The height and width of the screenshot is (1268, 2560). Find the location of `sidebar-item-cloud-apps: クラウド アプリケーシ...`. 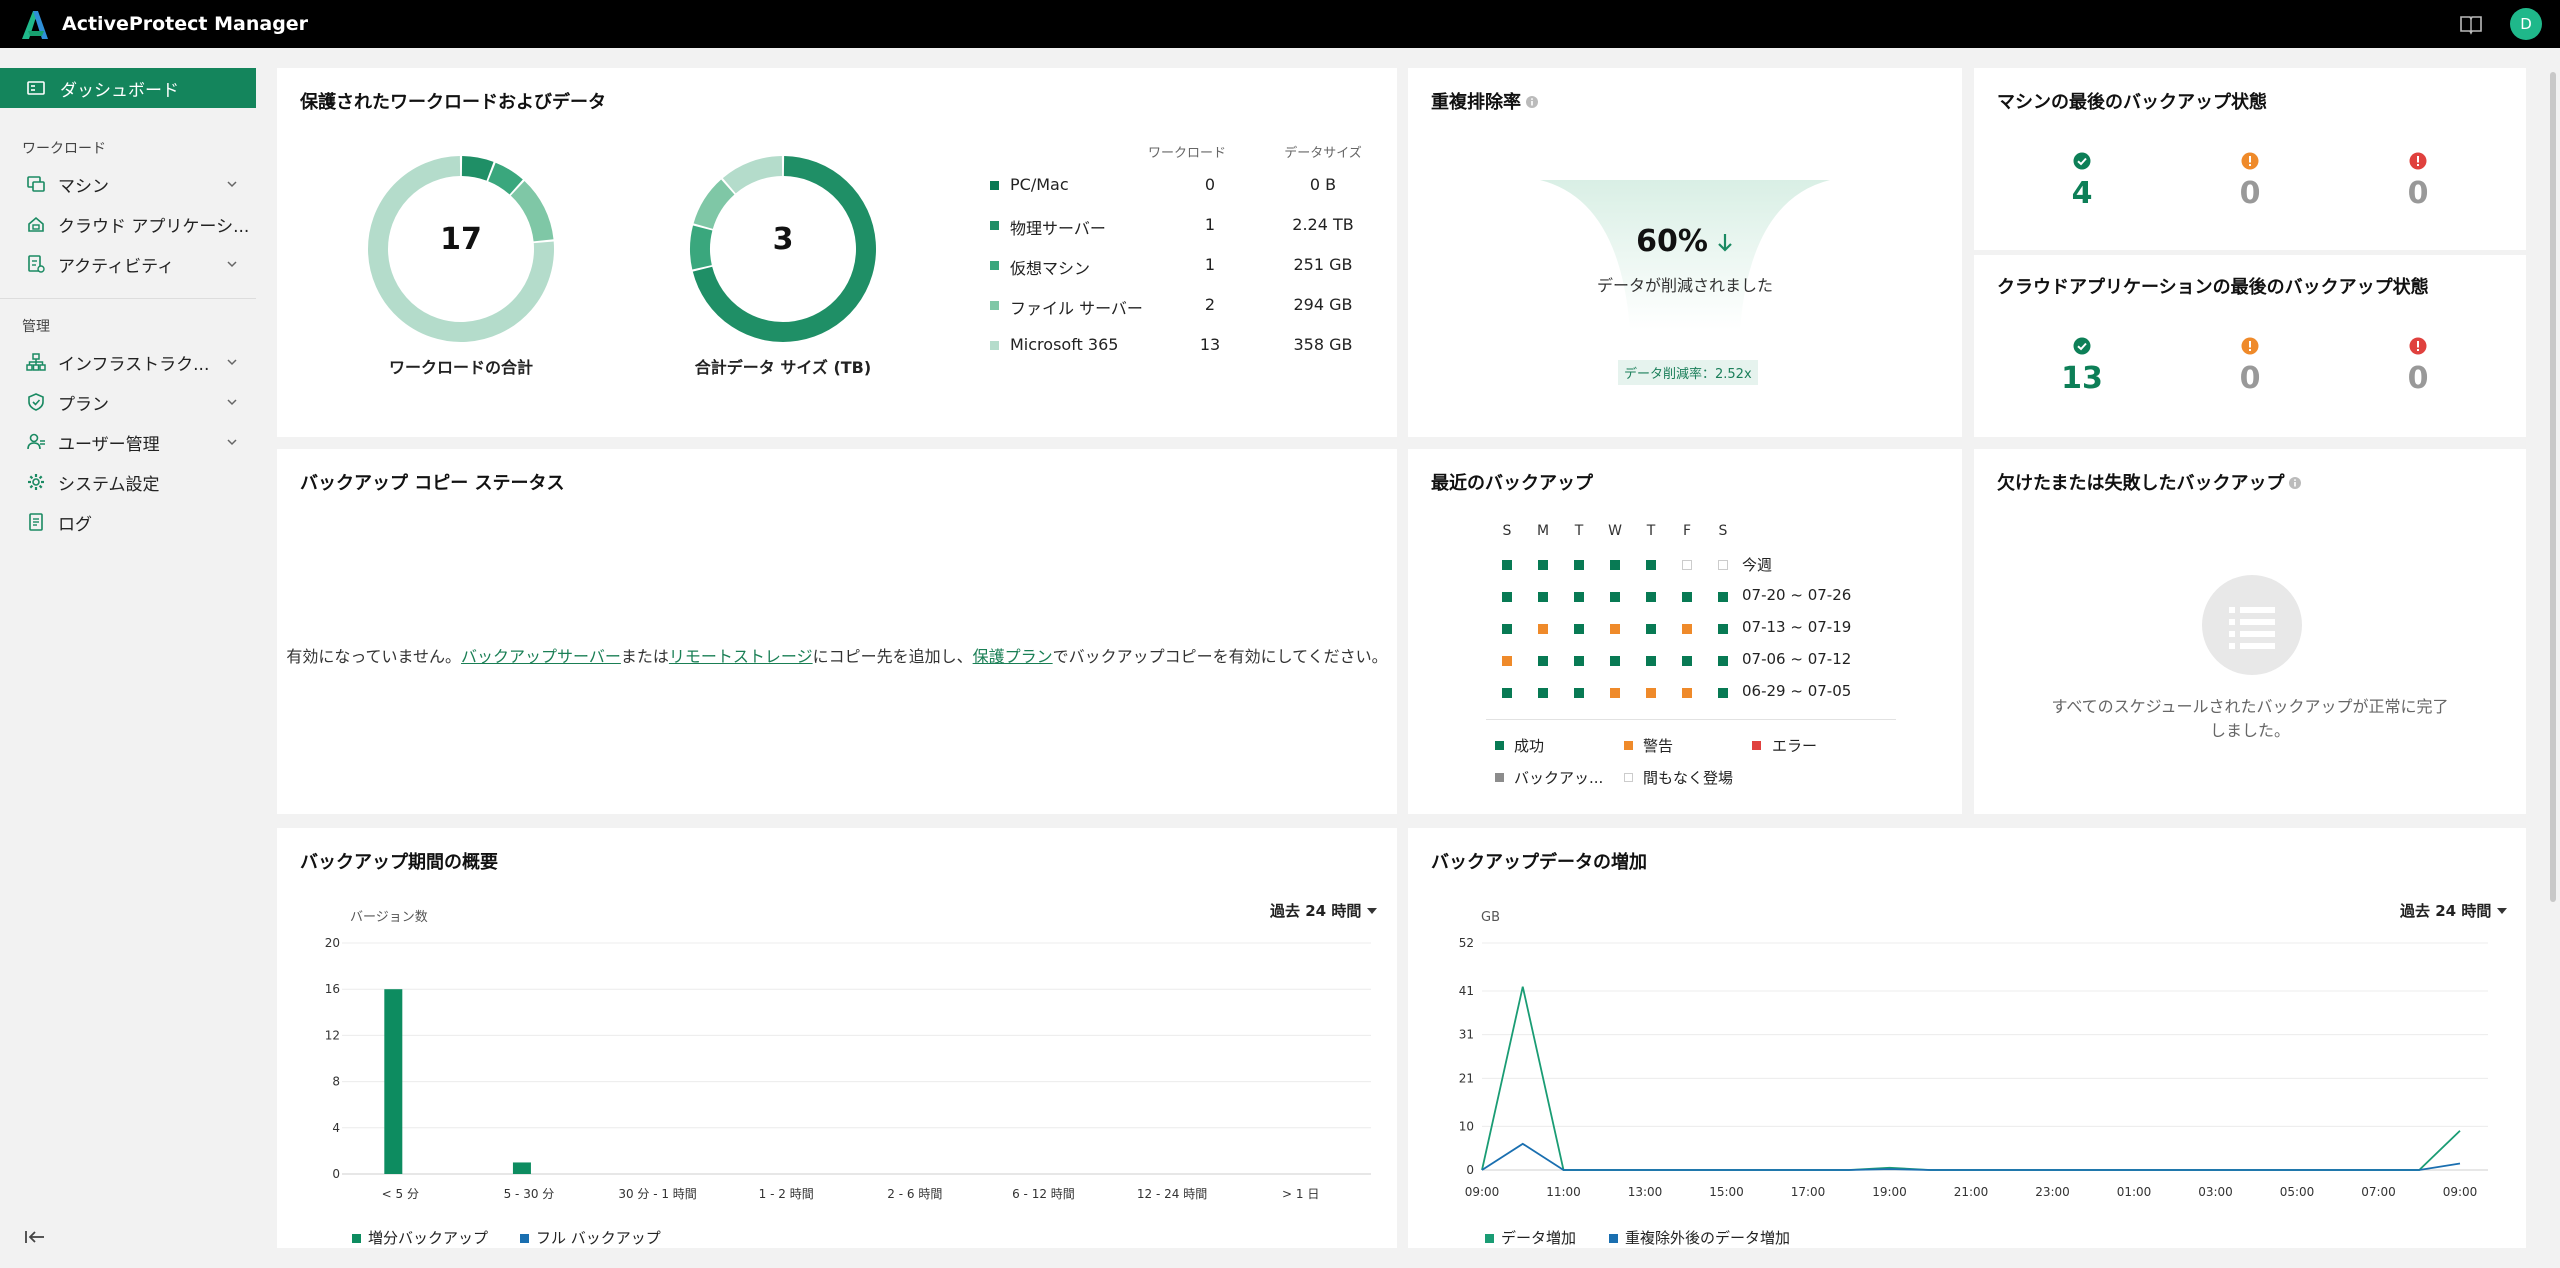

sidebar-item-cloud-apps: クラウド アプリケーシ... is located at coordinates (128, 224).